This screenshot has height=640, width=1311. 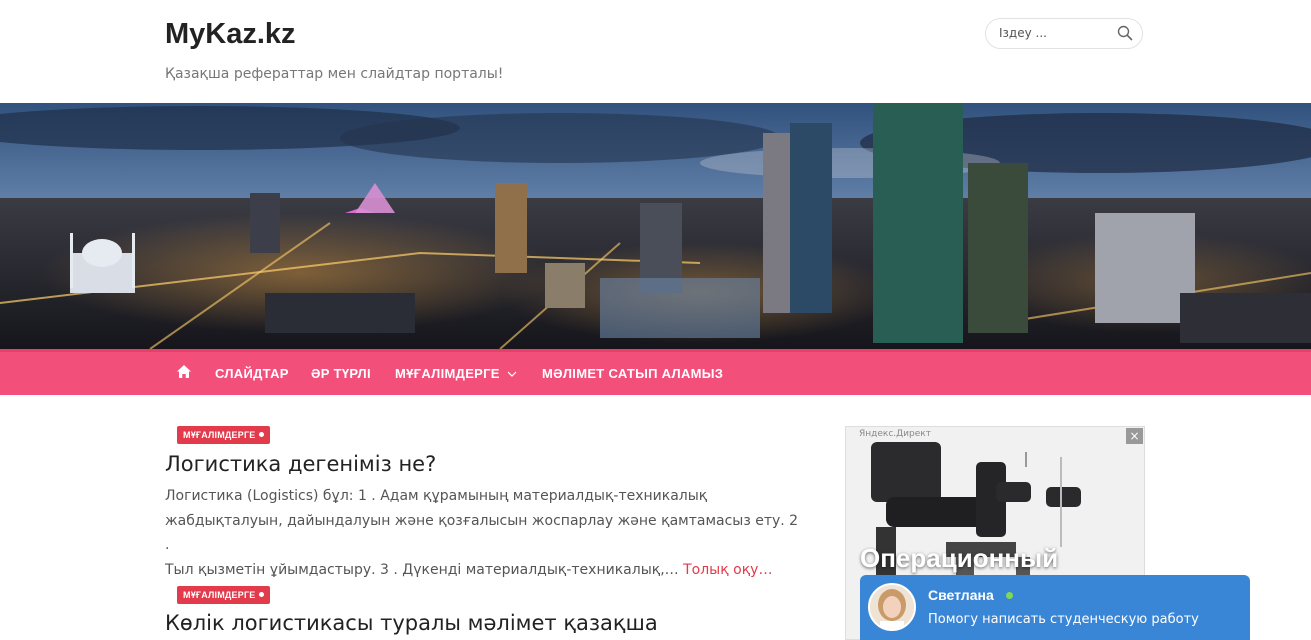 What do you see at coordinates (230, 34) in the screenshot?
I see `site-title: MyKaz.kz` at bounding box center [230, 34].